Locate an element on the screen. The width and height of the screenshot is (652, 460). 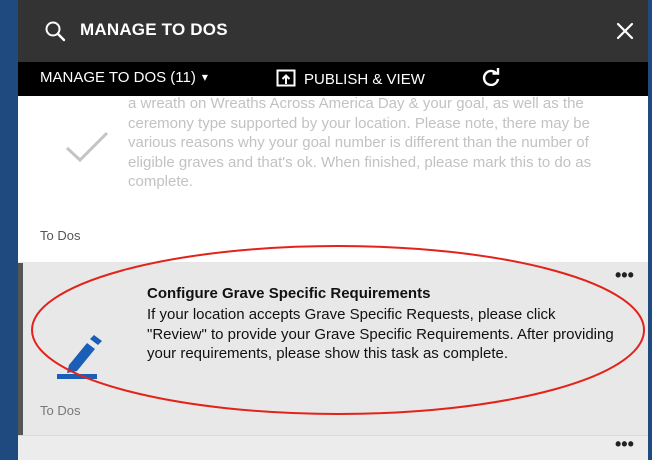
refresh-icon is located at coordinates (491, 77).